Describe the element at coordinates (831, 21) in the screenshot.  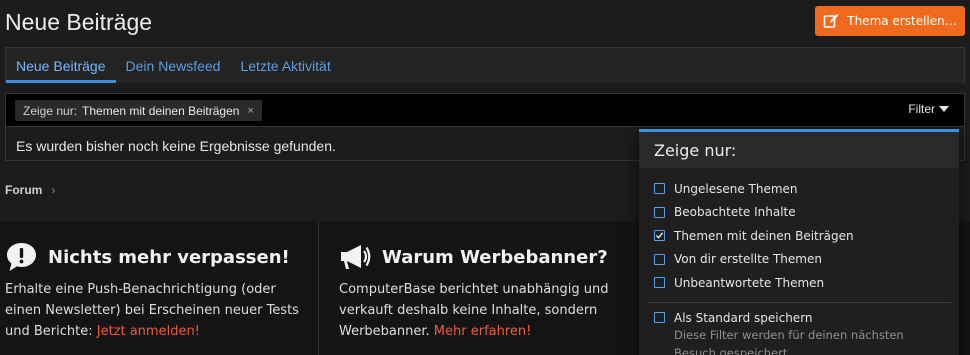
I see `edit-icon` at that location.